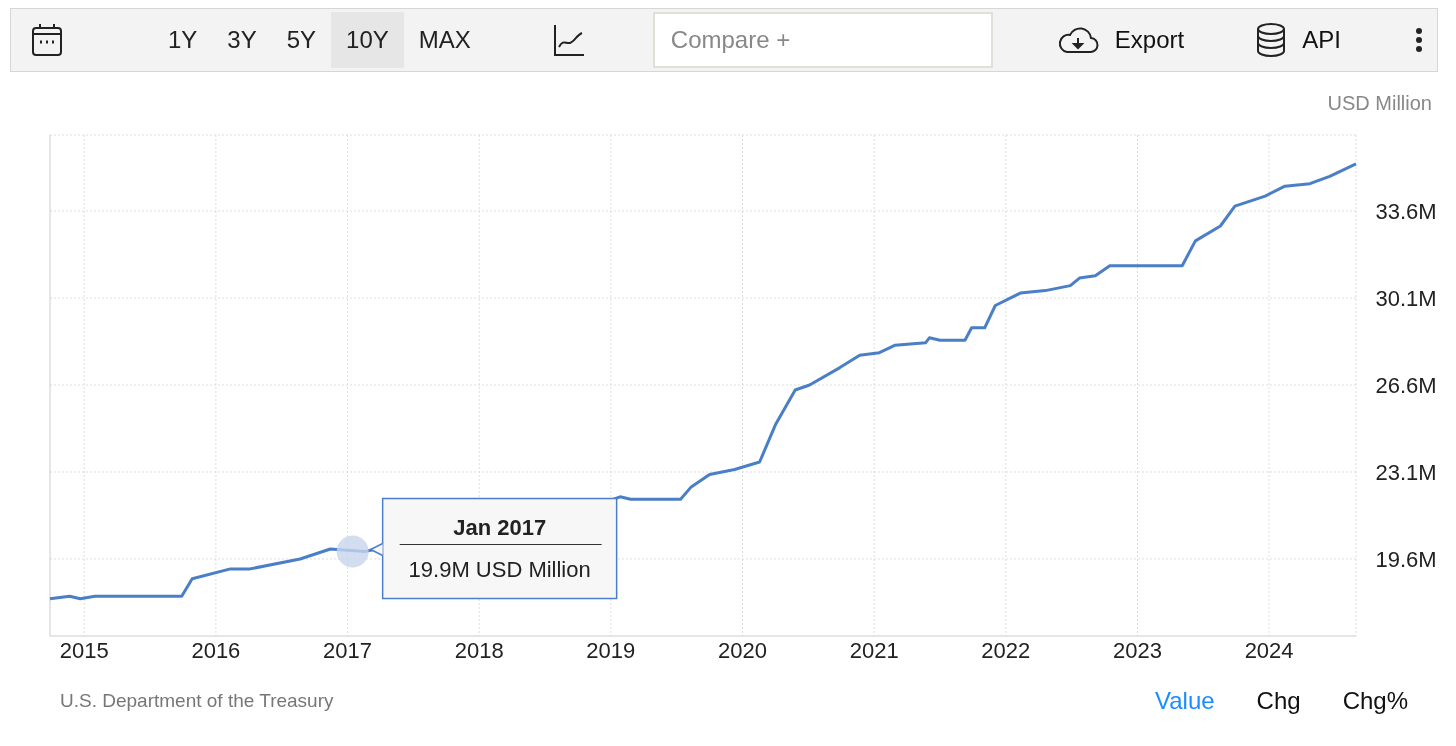 Image resolution: width=1456 pixels, height=746 pixels. What do you see at coordinates (1375, 701) in the screenshot?
I see `mode-tab: Chg%` at bounding box center [1375, 701].